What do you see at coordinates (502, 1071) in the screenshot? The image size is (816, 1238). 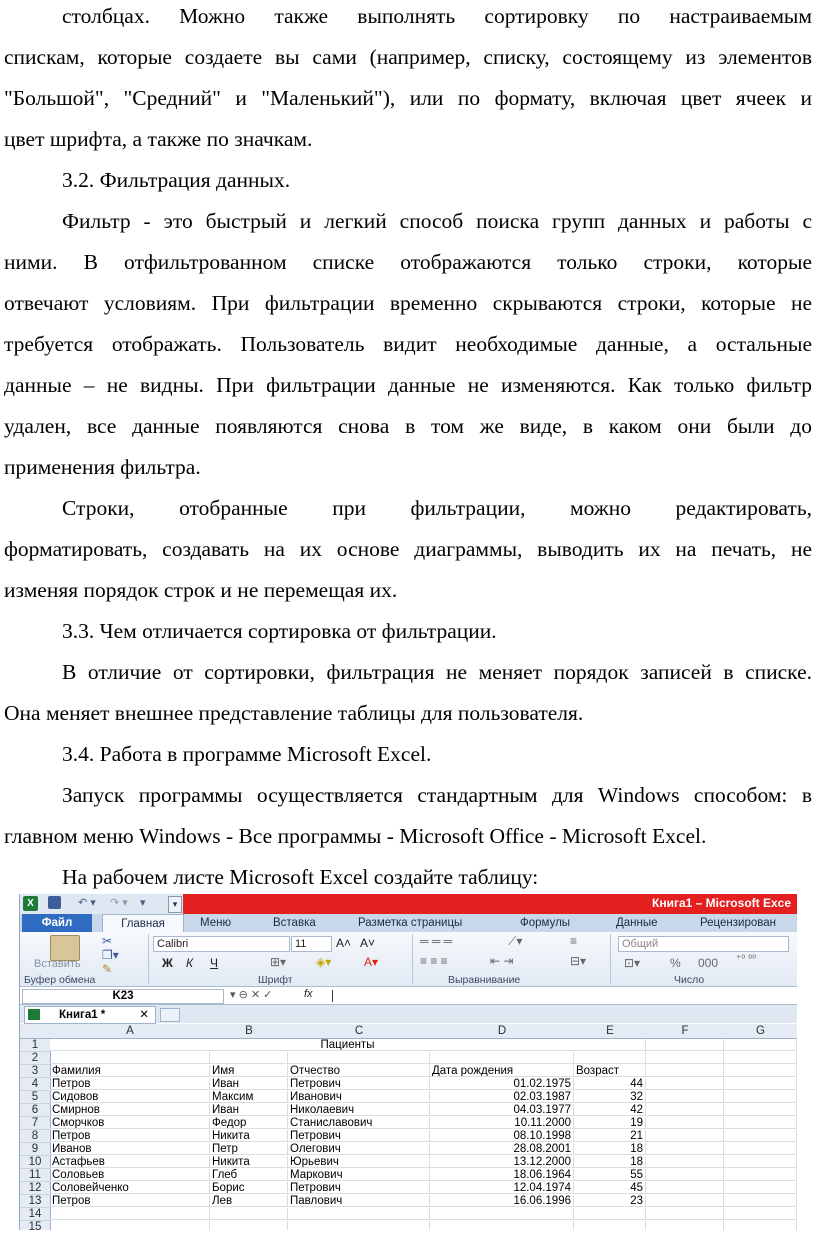 I see `cell: Дата рождения` at bounding box center [502, 1071].